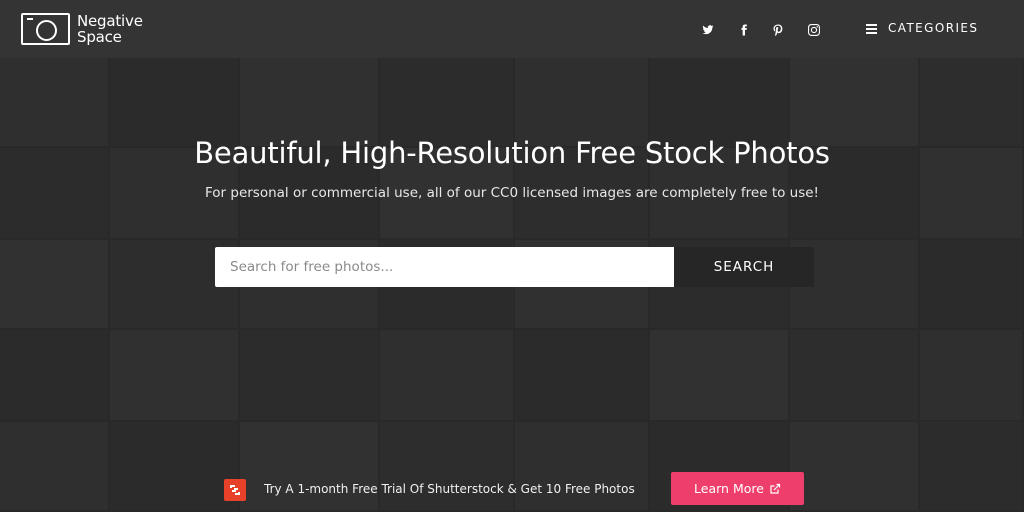  I want to click on shutterstock-logo-icon, so click(235, 490).